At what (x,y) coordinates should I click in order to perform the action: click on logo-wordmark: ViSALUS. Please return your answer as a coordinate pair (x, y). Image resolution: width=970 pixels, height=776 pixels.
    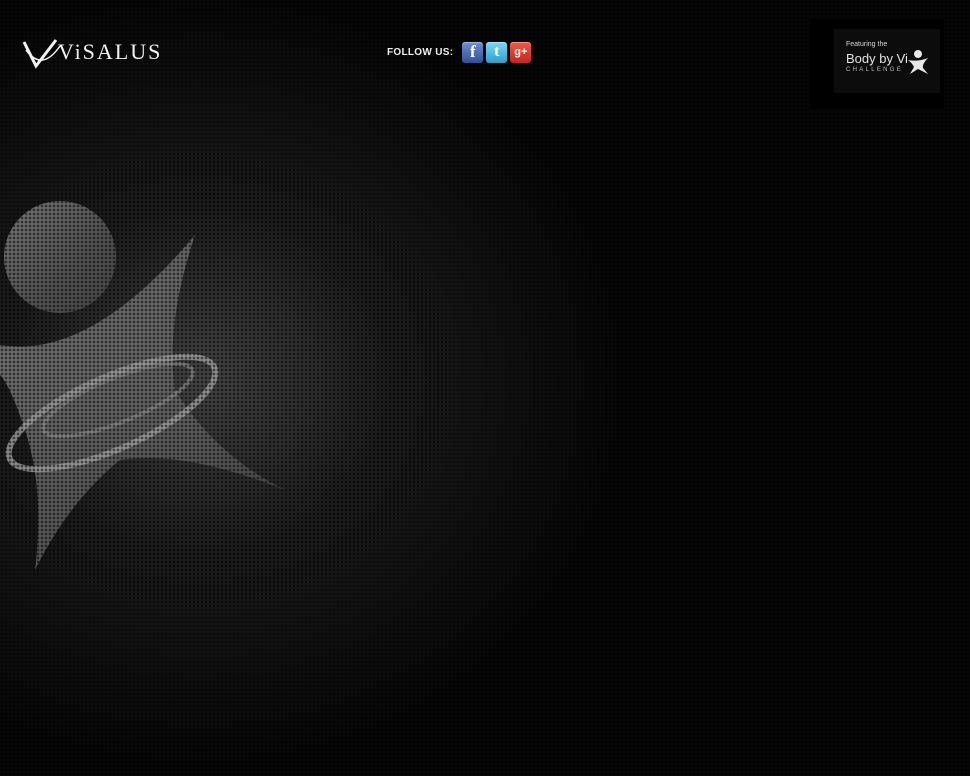
    Looking at the image, I should click on (110, 51).